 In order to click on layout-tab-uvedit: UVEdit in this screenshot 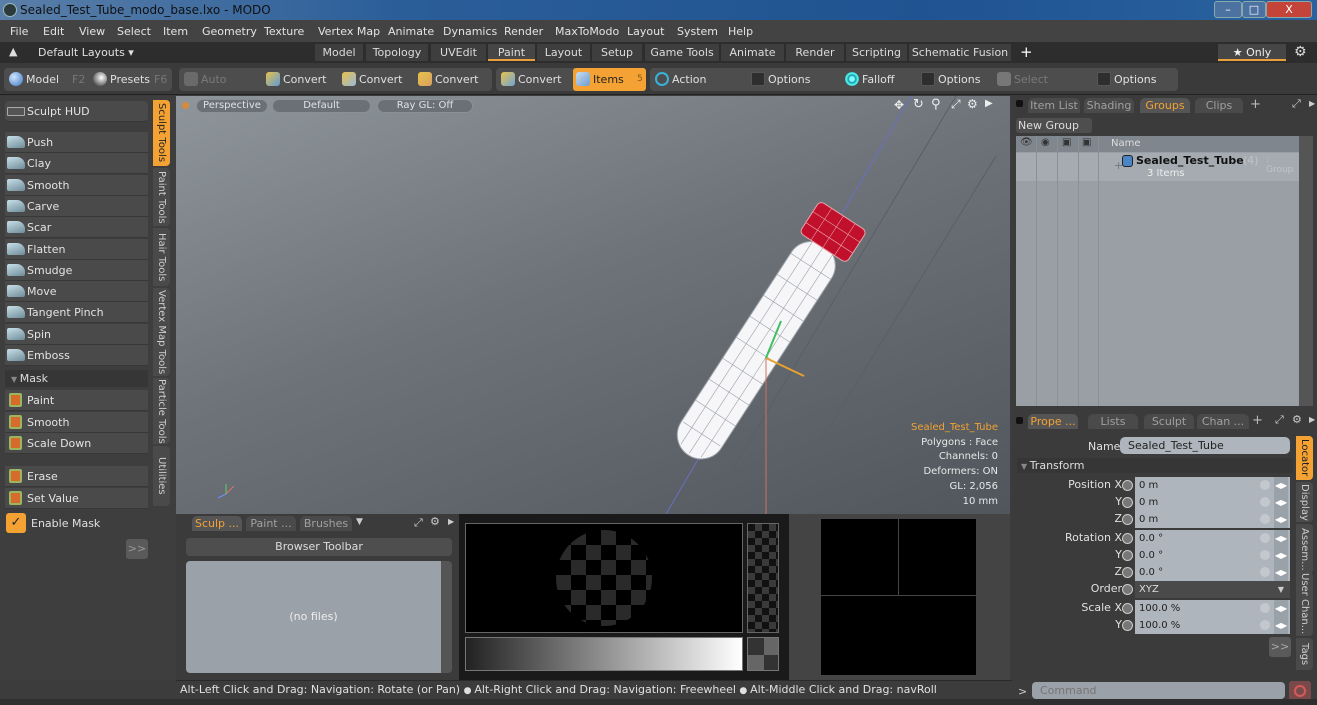, I will do `click(458, 52)`.